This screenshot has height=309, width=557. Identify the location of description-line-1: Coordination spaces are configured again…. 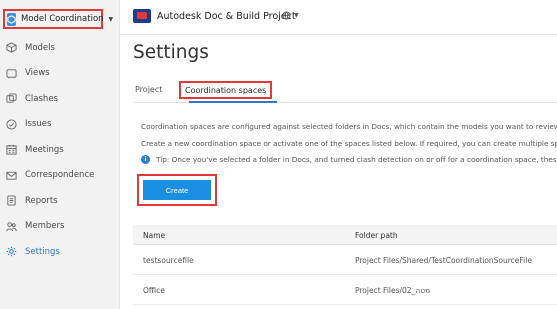
(349, 126).